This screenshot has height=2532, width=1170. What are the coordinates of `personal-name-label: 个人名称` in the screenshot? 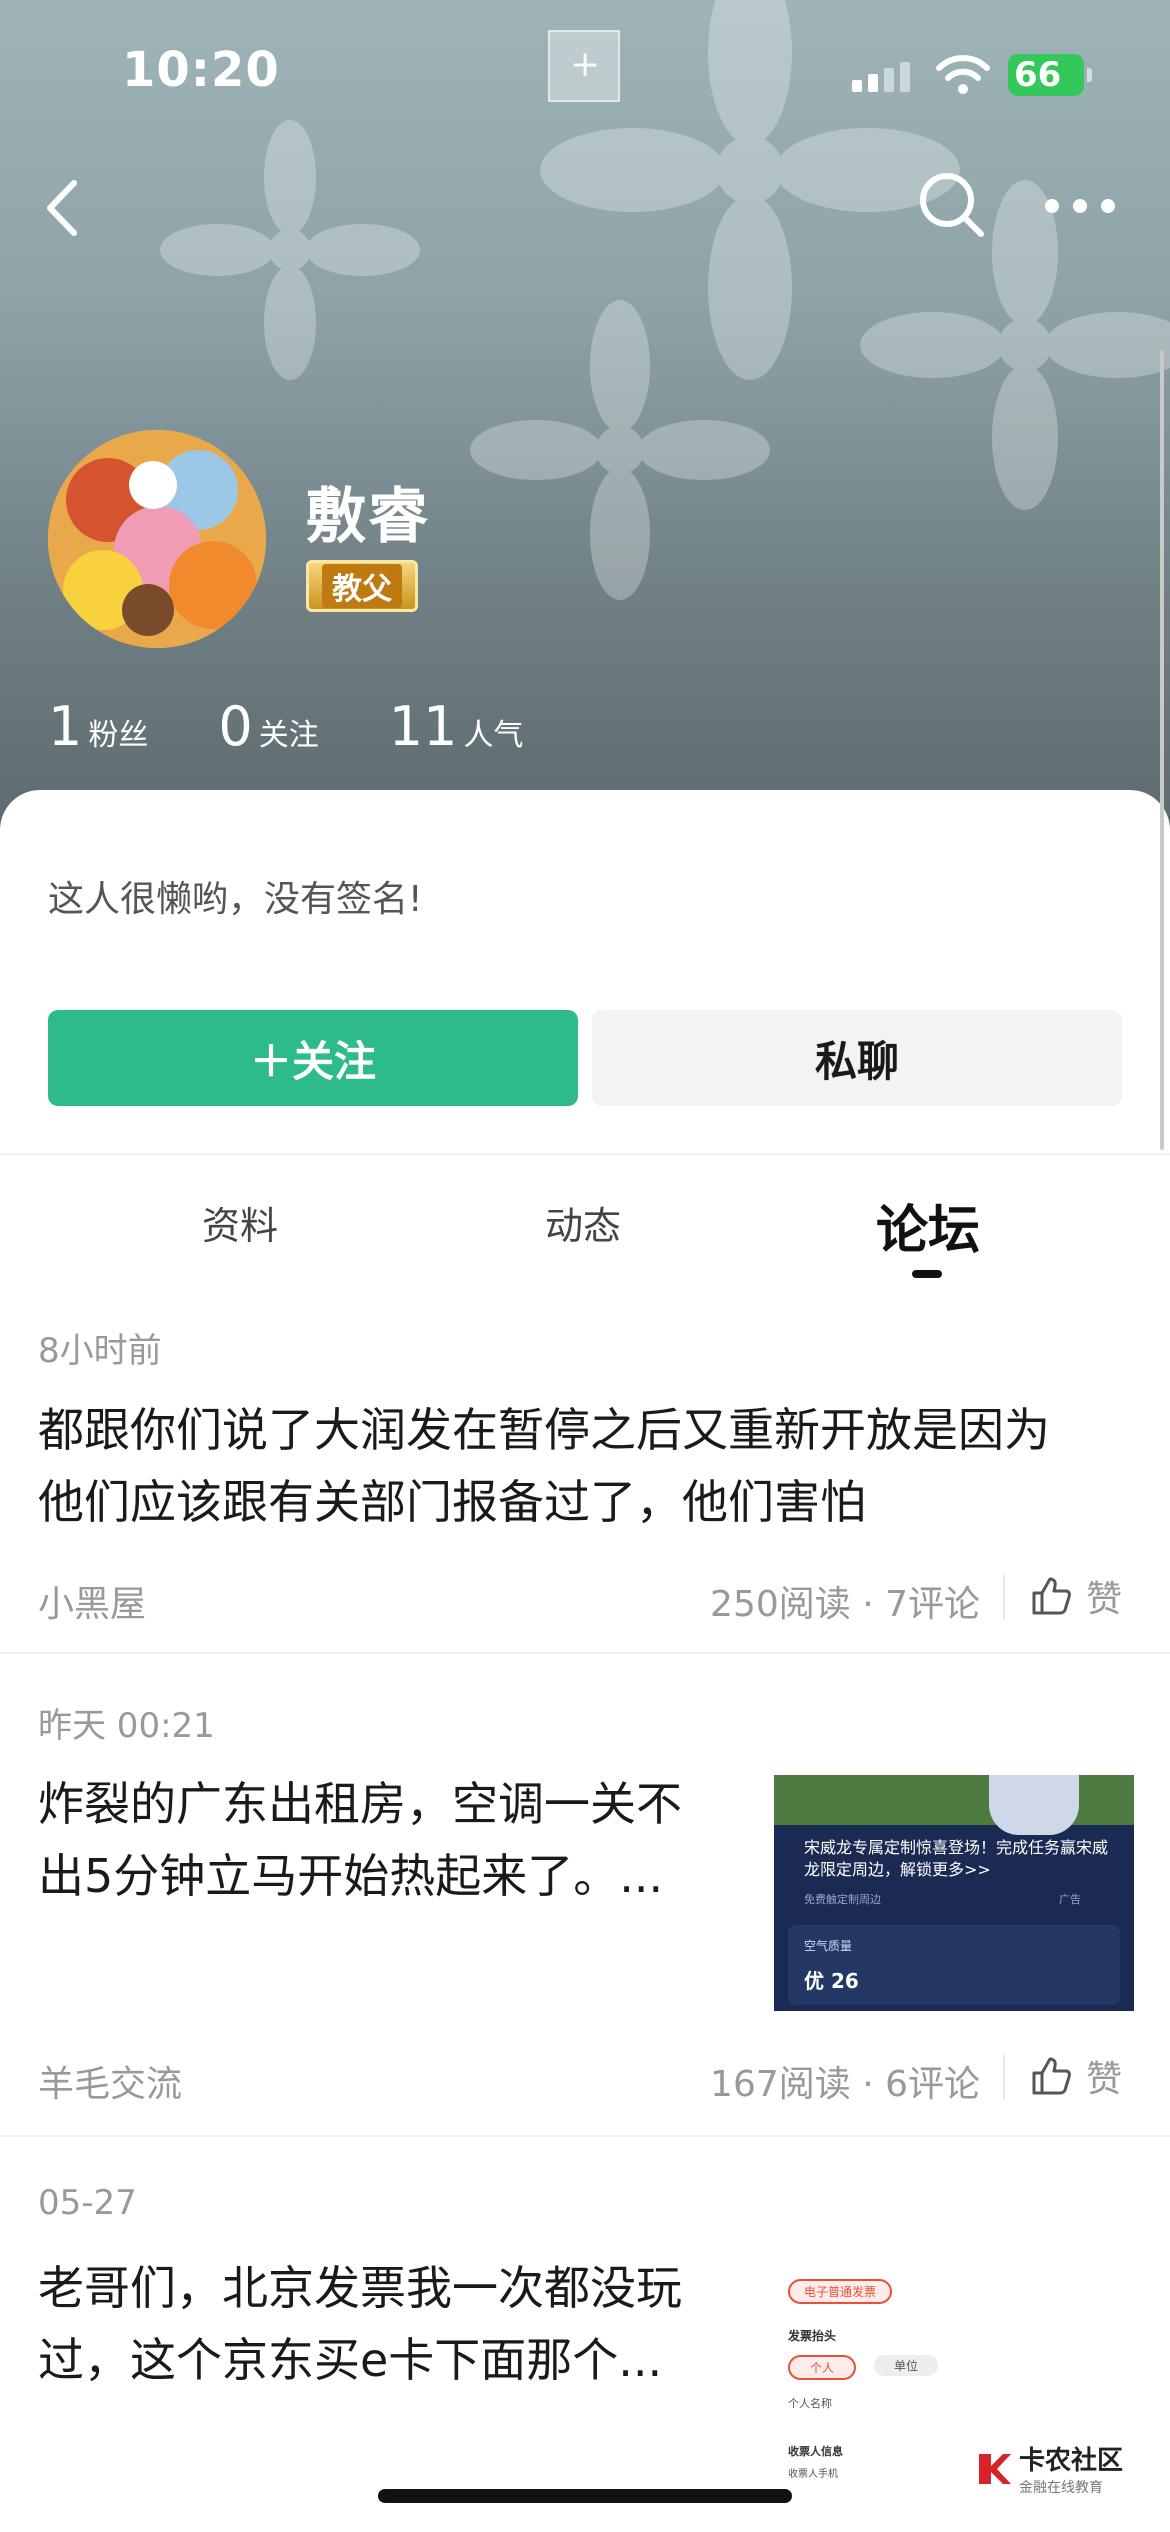 It's located at (810, 2403).